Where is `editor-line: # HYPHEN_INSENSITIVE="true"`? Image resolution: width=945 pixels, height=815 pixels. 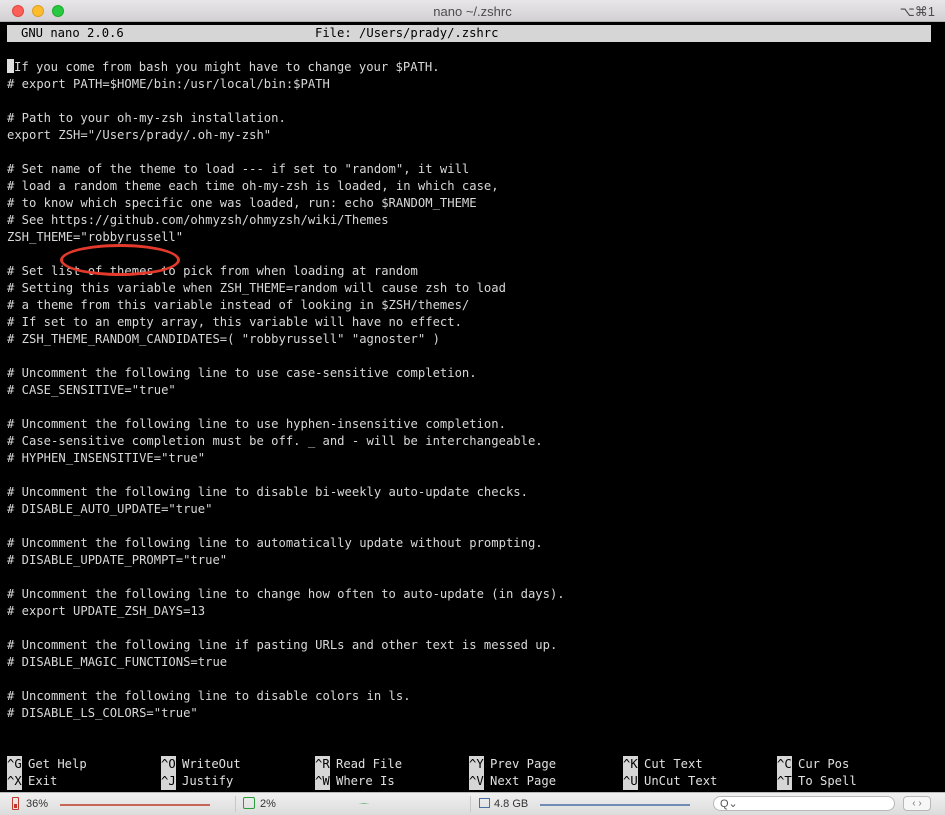
editor-line: # HYPHEN_INSENSITIVE="true" is located at coordinates (106, 458).